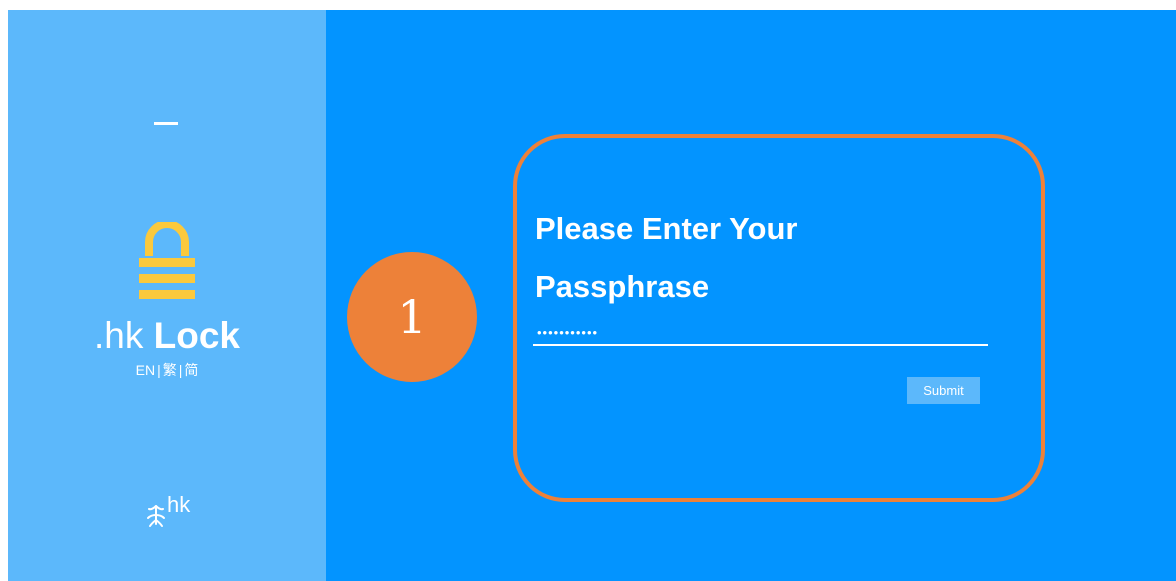 The width and height of the screenshot is (1176, 581). I want to click on step-number-badge: 1, so click(412, 317).